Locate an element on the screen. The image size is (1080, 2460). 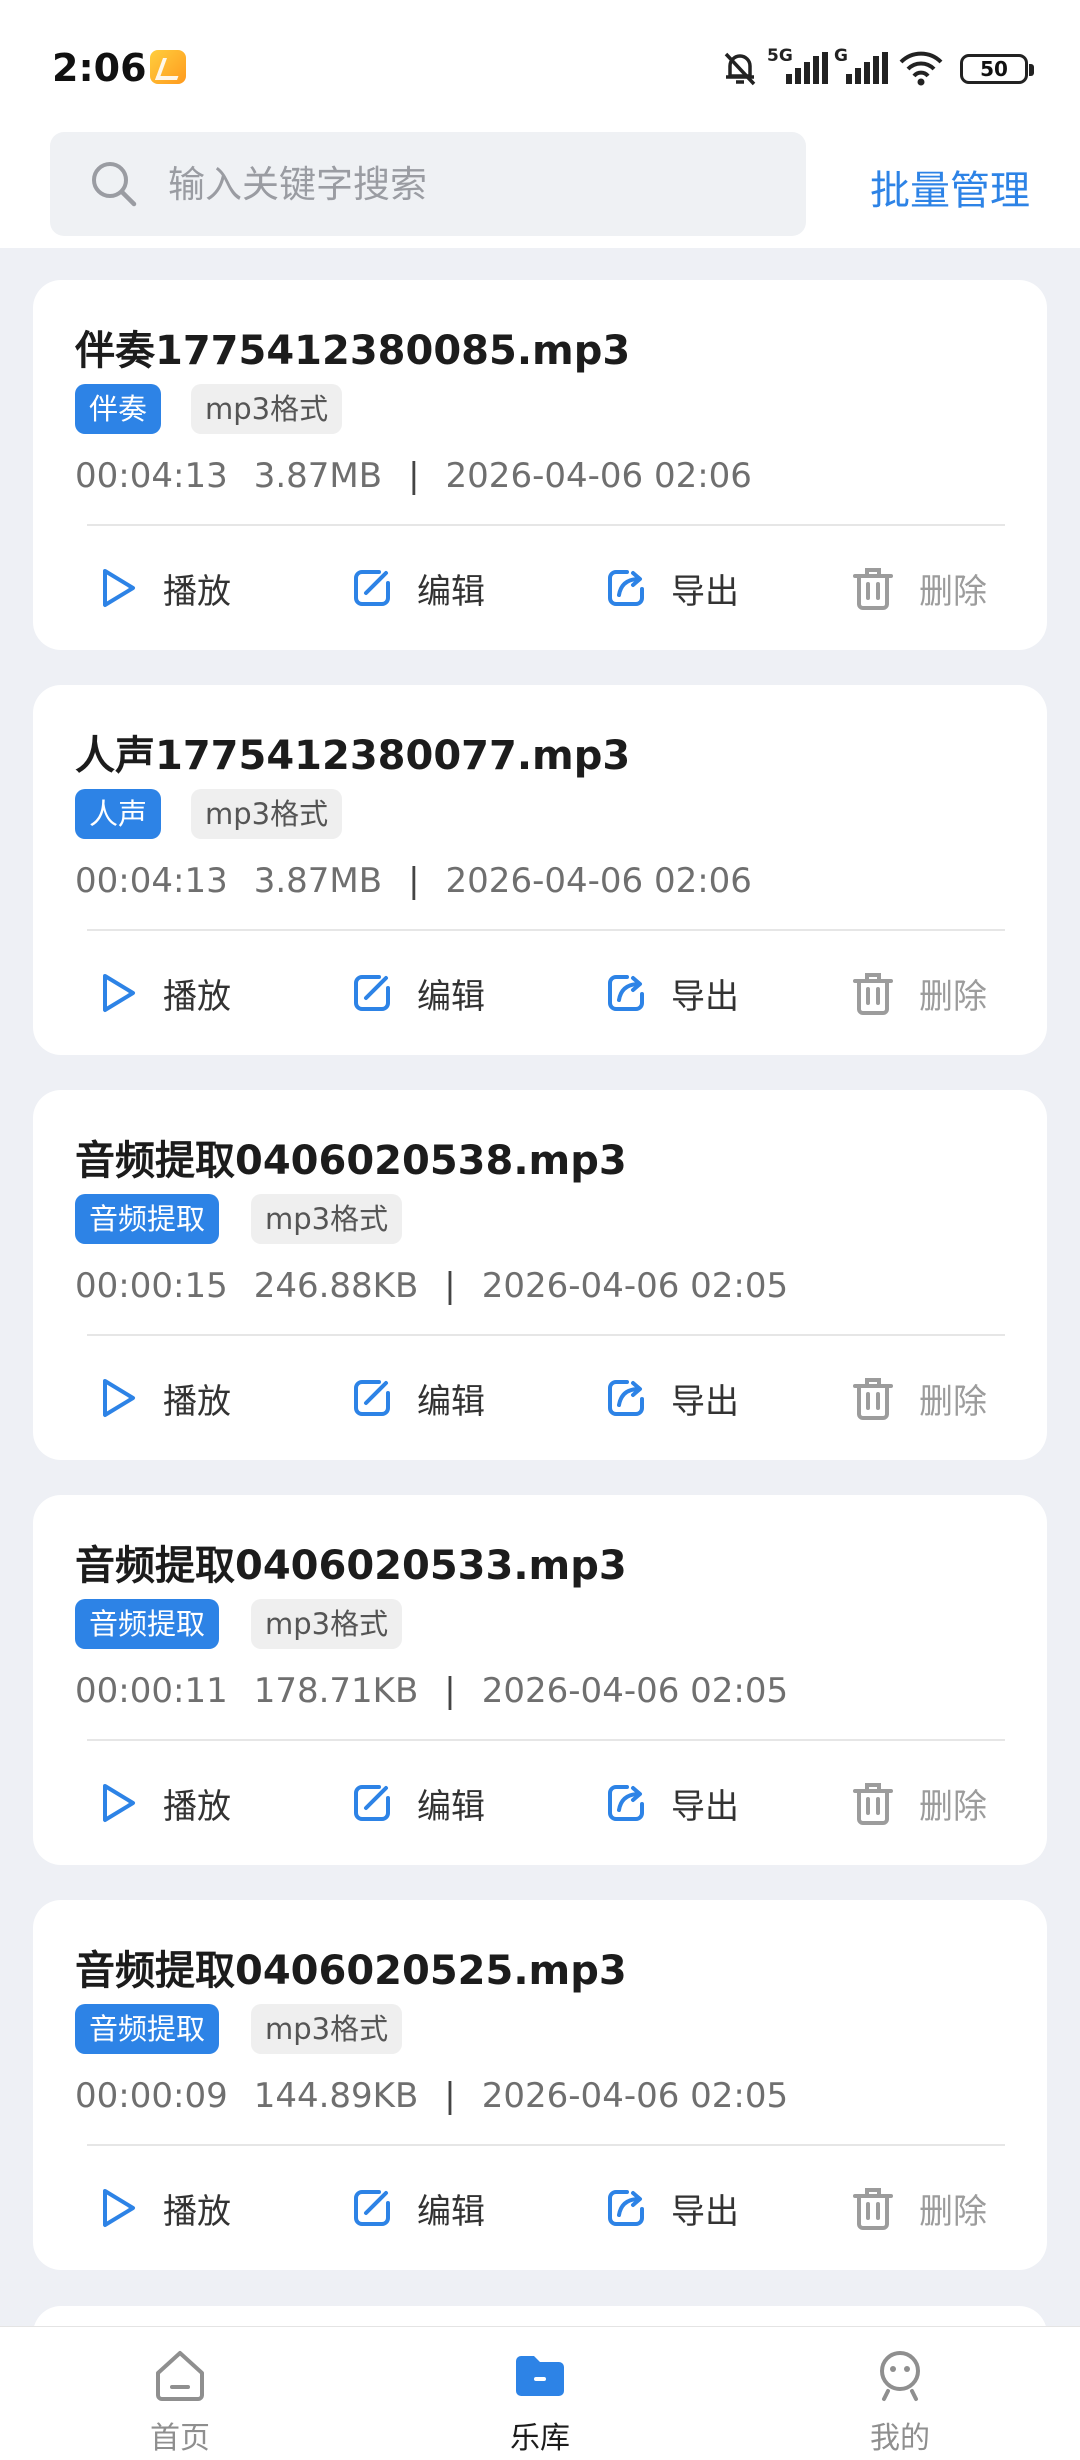
item-duration: 00:00:15 is located at coordinates (151, 1286).